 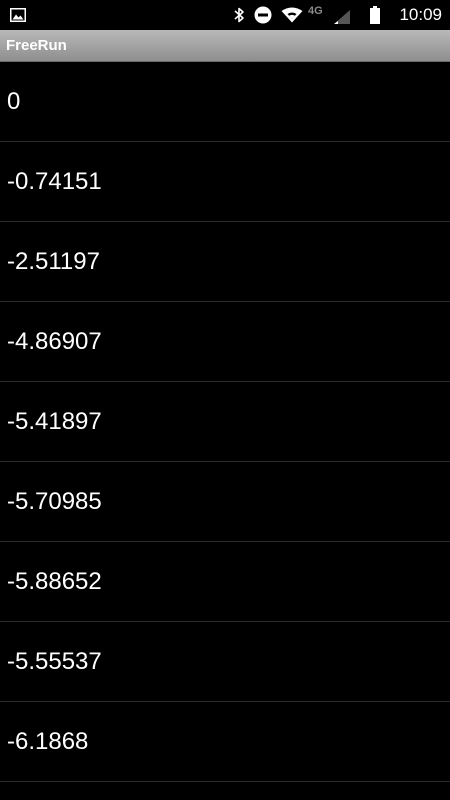 I want to click on status-bar: 4G 10:09, so click(x=225, y=15).